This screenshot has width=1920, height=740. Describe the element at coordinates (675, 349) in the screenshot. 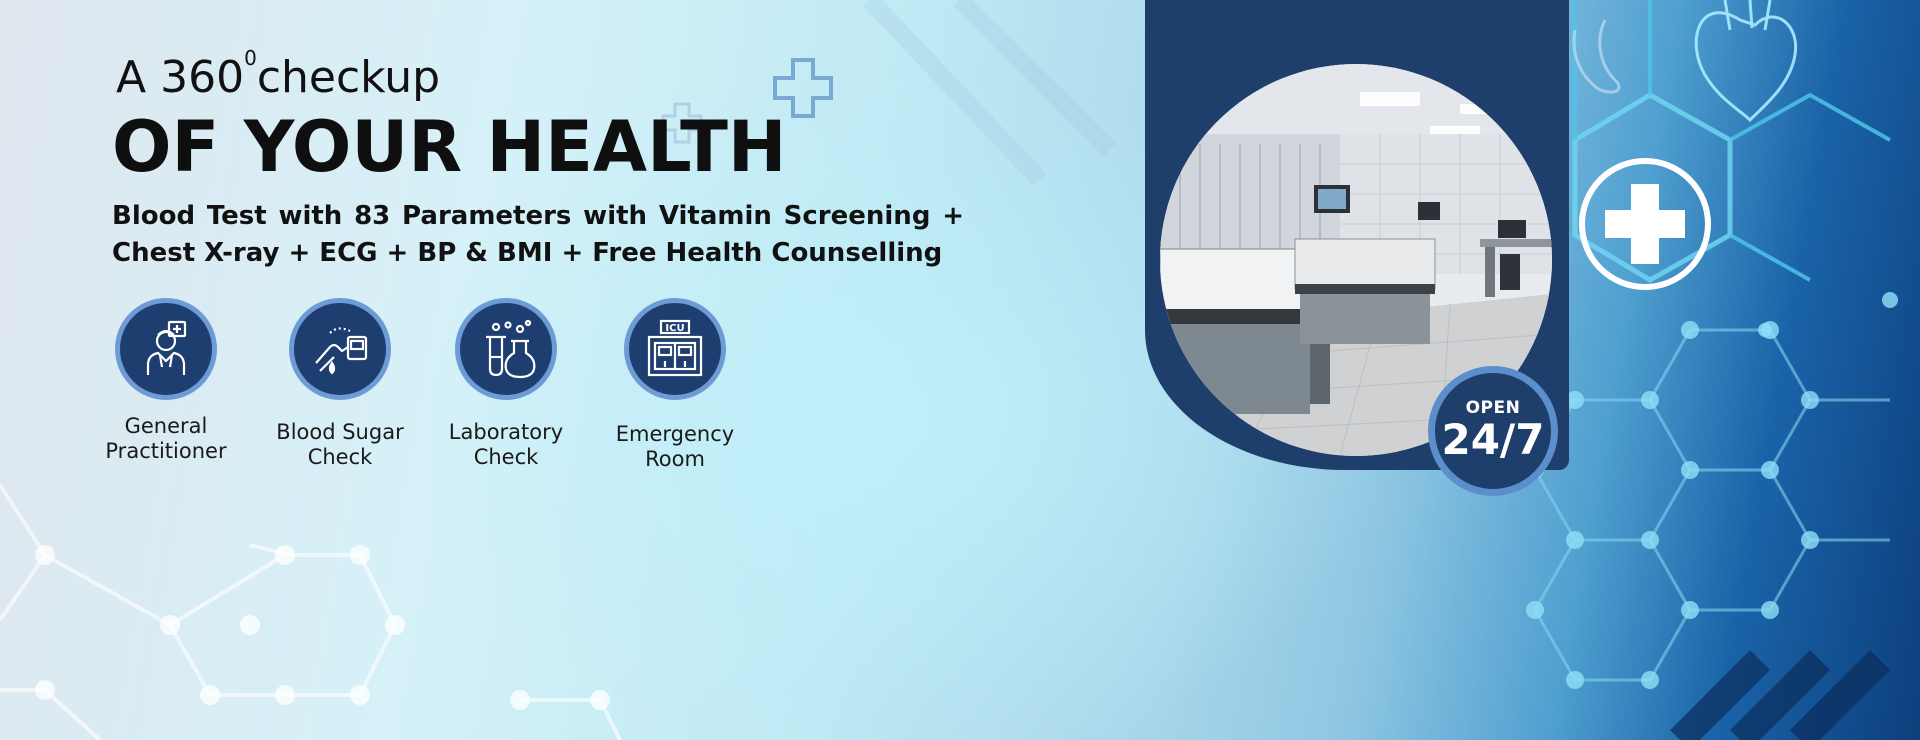

I see `icu-icon: ICU` at that location.